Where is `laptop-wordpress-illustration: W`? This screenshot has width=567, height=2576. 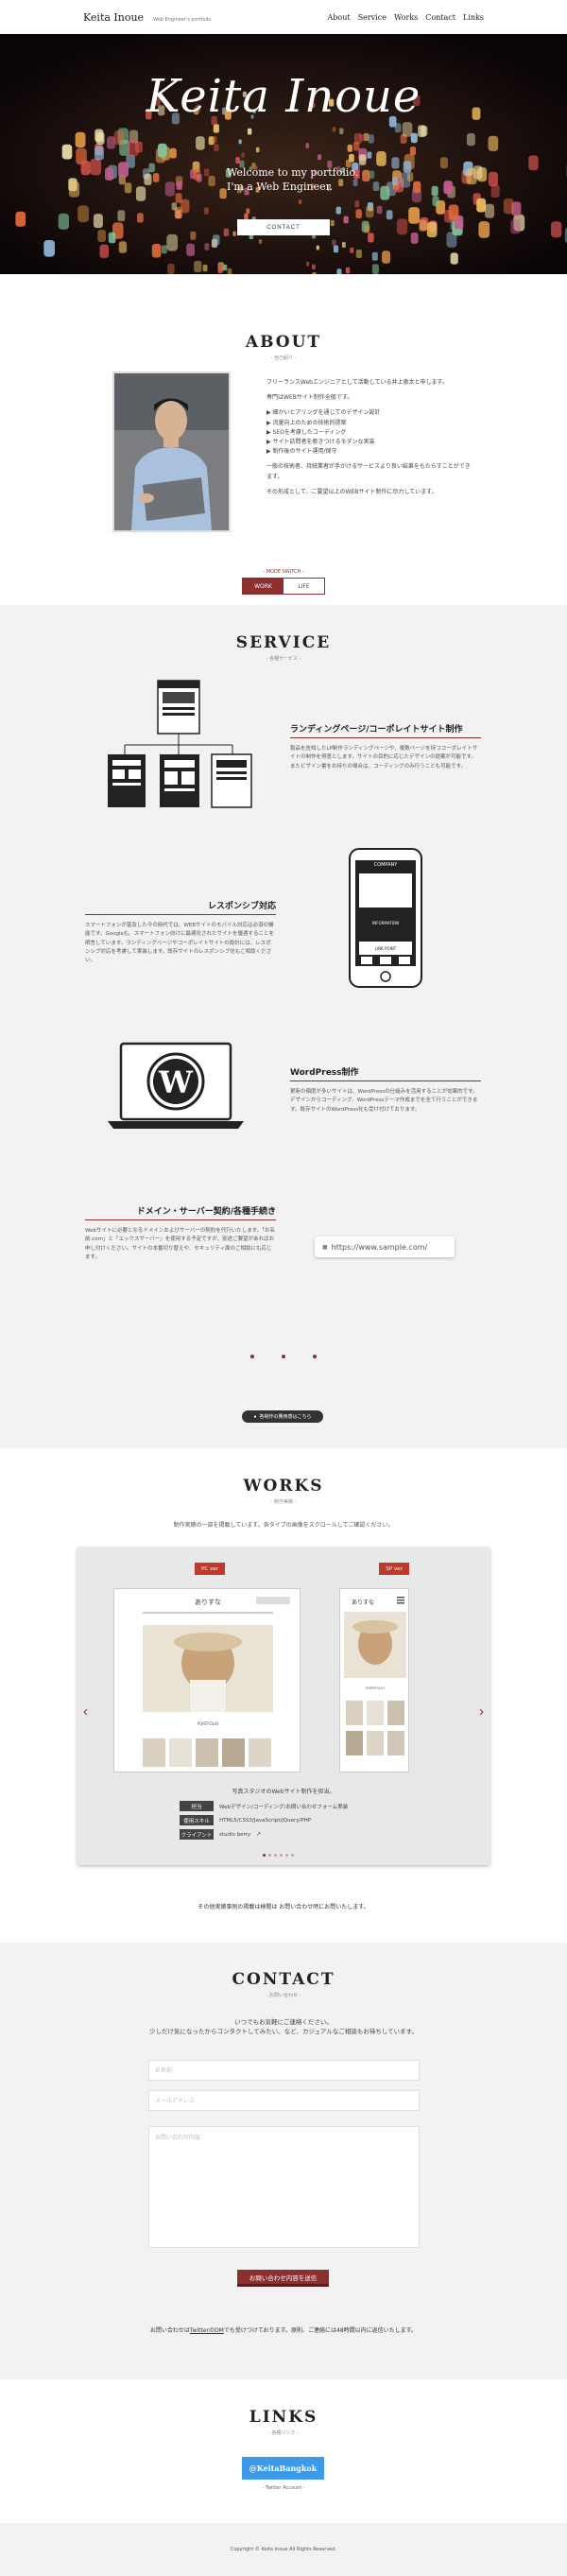
laptop-wordpress-illustration: W is located at coordinates (176, 1086).